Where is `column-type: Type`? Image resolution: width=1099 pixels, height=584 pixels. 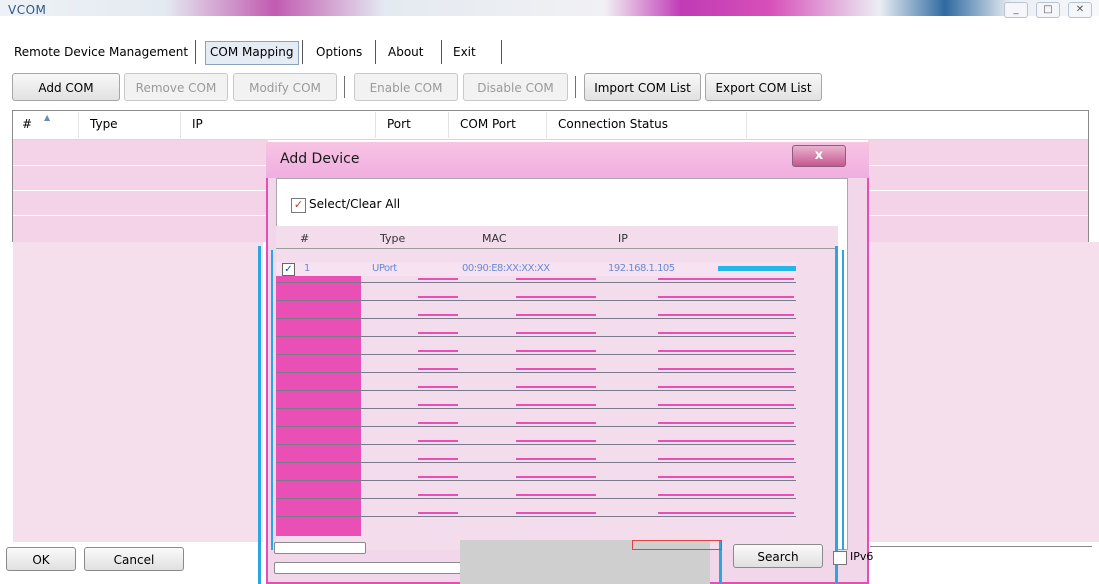 column-type: Type is located at coordinates (104, 124).